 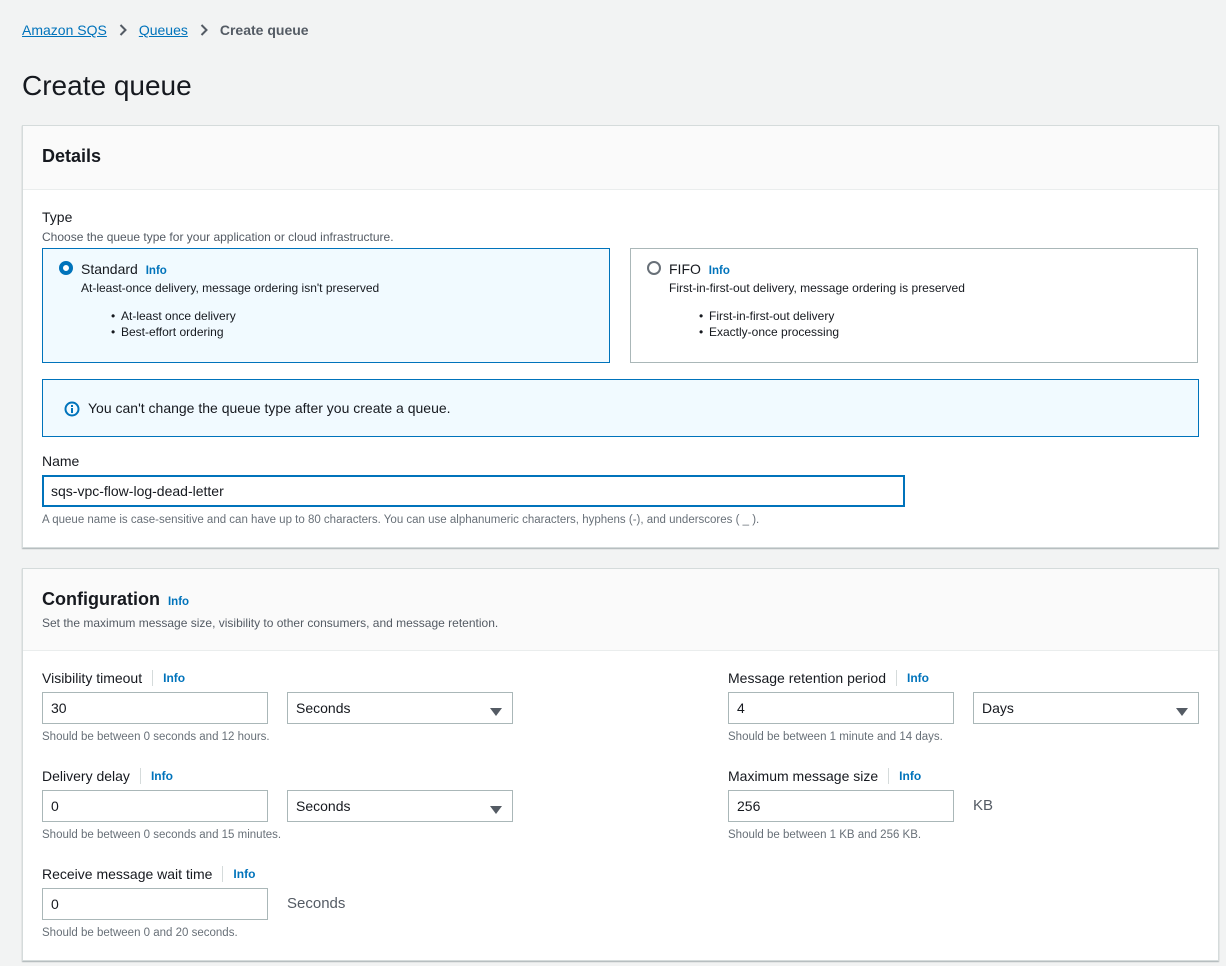 I want to click on delivery-delay-label-row: Delivery delay Info, so click(x=107, y=776).